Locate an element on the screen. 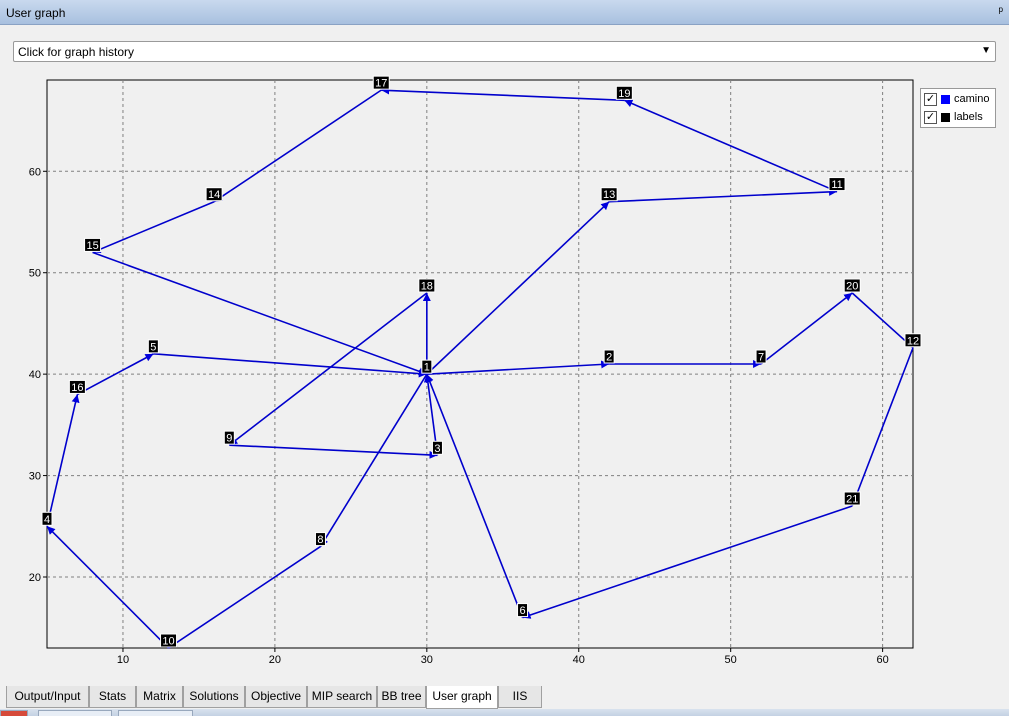 This screenshot has width=1009, height=716. graph-node: 6 is located at coordinates (523, 610).